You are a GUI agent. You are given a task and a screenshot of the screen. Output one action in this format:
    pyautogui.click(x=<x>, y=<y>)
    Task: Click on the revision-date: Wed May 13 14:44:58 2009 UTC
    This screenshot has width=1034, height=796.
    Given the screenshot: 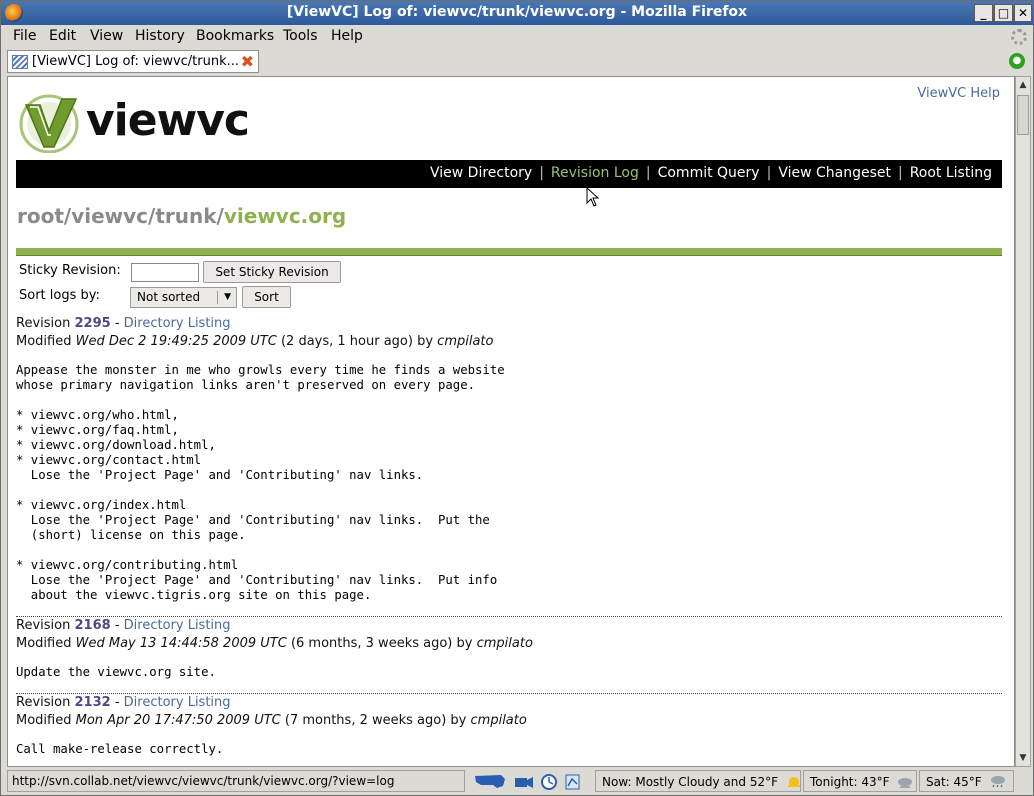 What is the action you would take?
    pyautogui.click(x=181, y=643)
    